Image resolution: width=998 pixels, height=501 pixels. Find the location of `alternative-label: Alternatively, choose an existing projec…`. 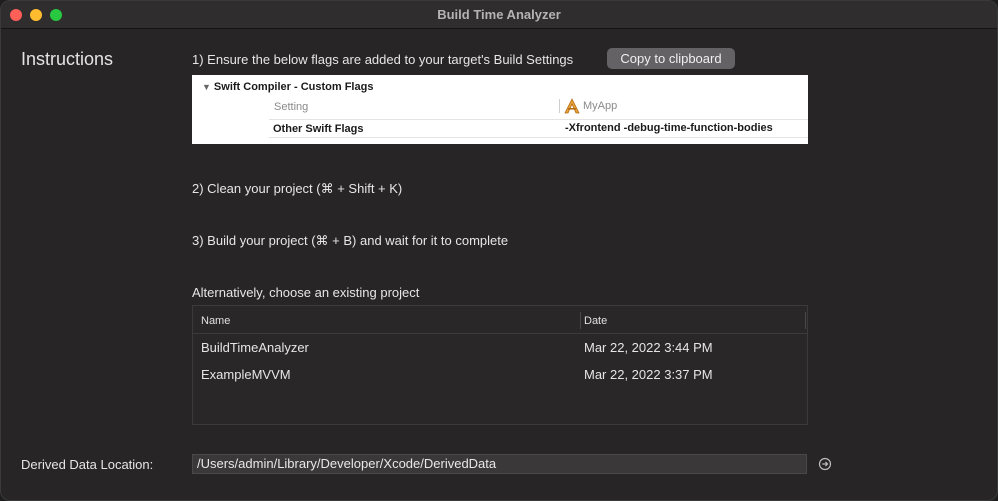

alternative-label: Alternatively, choose an existing projec… is located at coordinates (306, 292).